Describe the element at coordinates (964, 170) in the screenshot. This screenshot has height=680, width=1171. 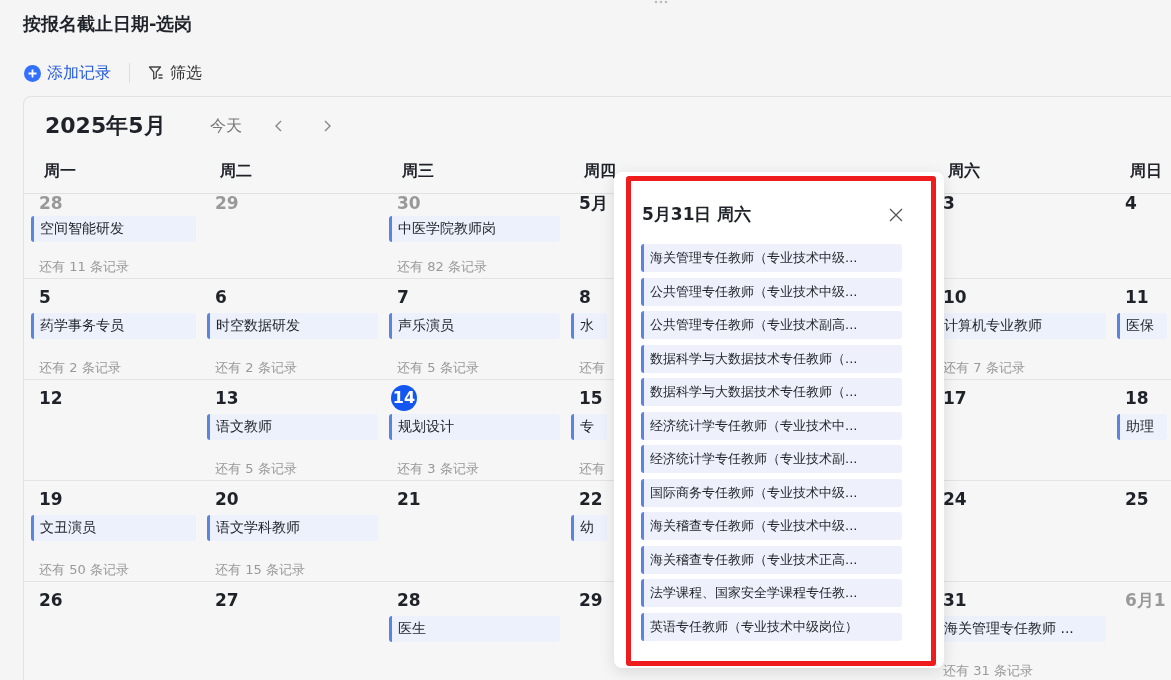
I see `weekday-header: 周六` at that location.